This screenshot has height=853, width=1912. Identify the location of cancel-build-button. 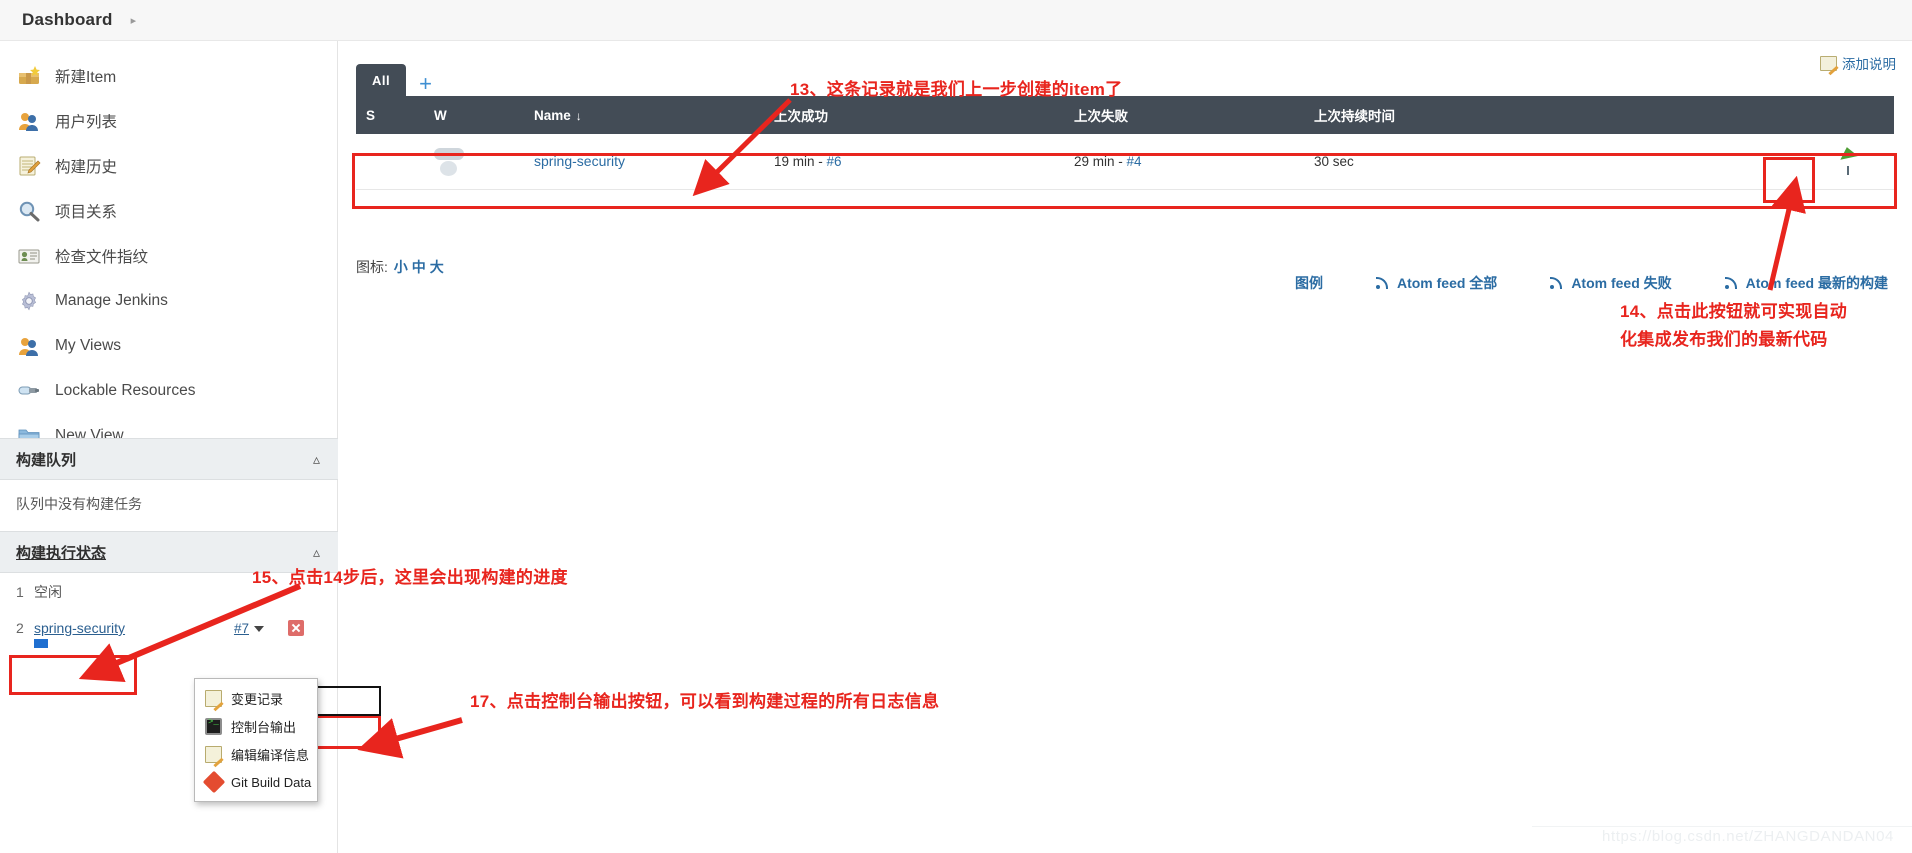
(296, 628).